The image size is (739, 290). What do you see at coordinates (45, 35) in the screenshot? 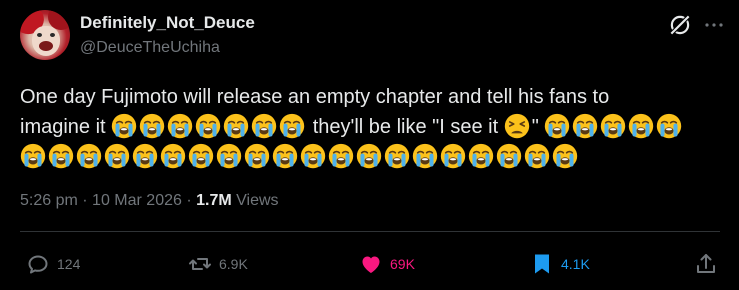
I see `avatar` at bounding box center [45, 35].